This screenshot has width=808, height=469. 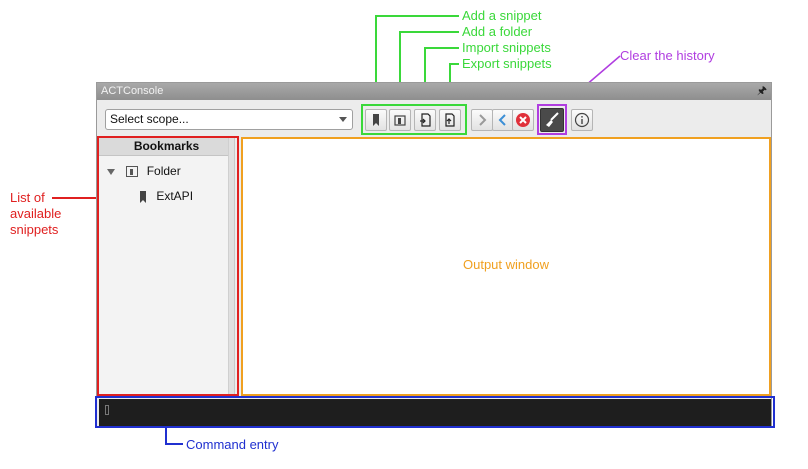 I want to click on command-entry-highlight, so click(x=435, y=412).